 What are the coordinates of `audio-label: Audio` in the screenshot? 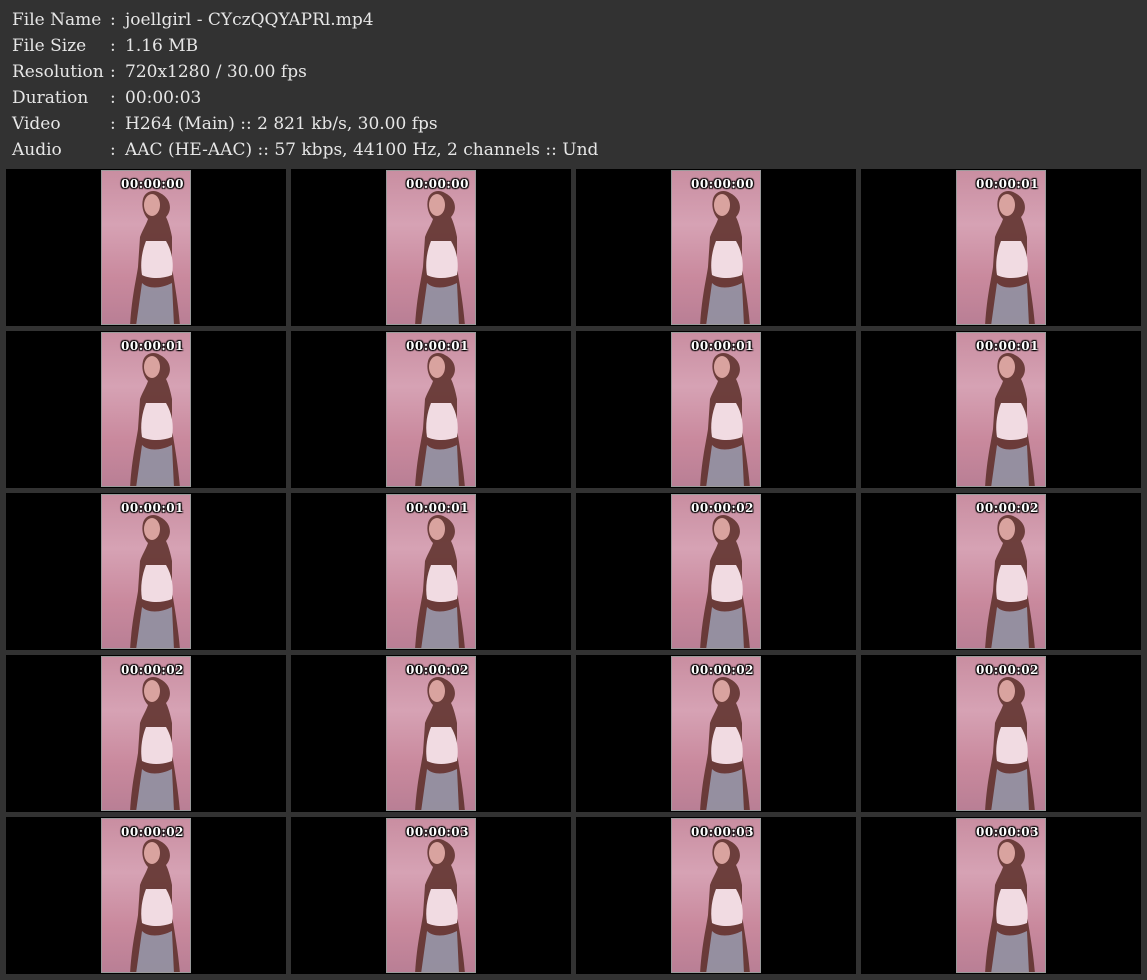 It's located at (37, 150).